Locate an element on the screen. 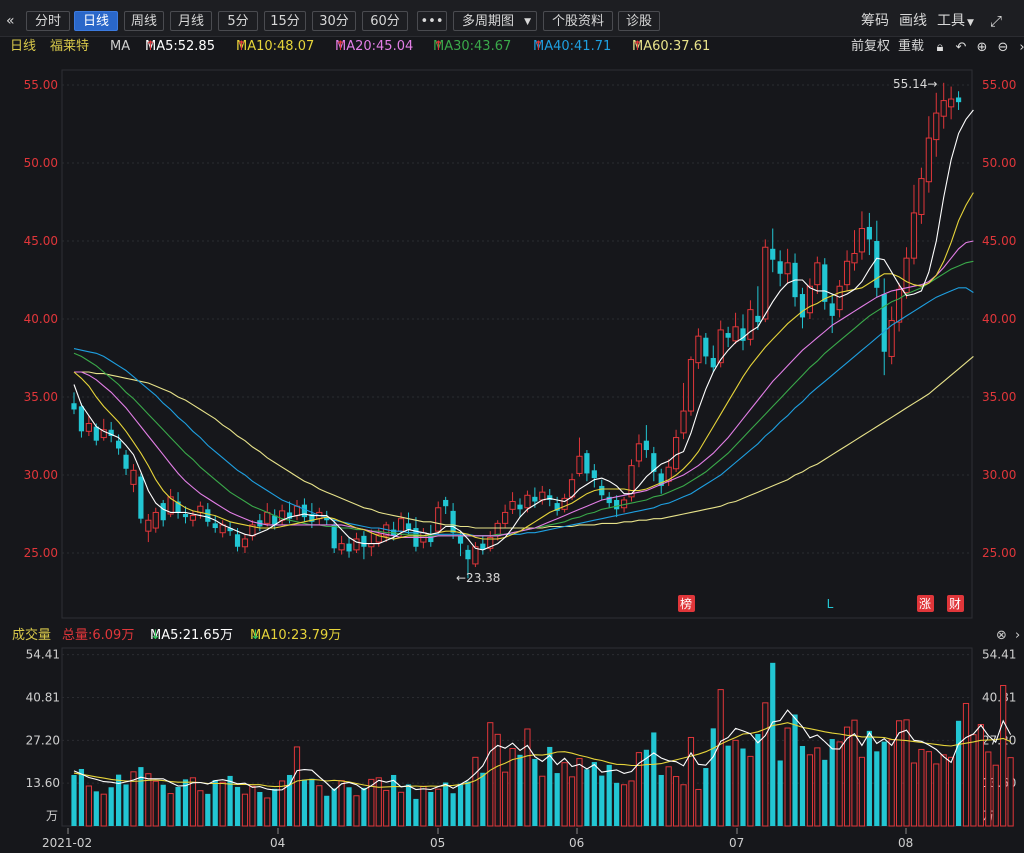 Image resolution: width=1024 pixels, height=853 pixels. stock-info-button: 个股资料 is located at coordinates (578, 21).